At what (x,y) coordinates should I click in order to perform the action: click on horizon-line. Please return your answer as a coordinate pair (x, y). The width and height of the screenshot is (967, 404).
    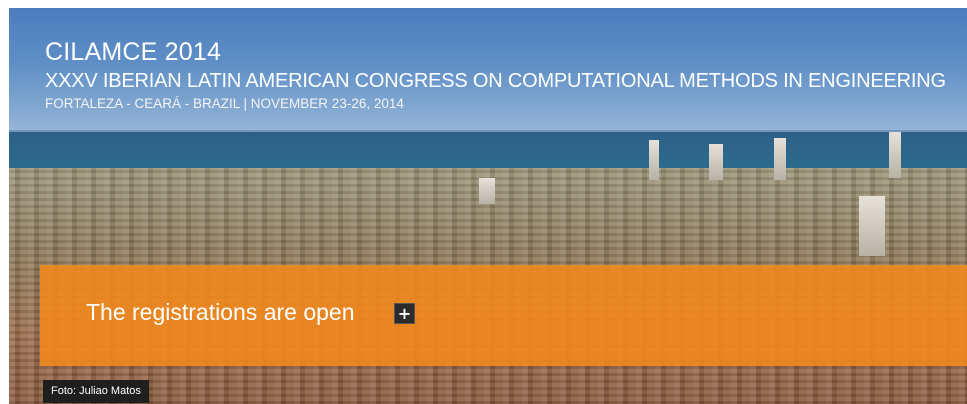
    Looking at the image, I should click on (488, 131).